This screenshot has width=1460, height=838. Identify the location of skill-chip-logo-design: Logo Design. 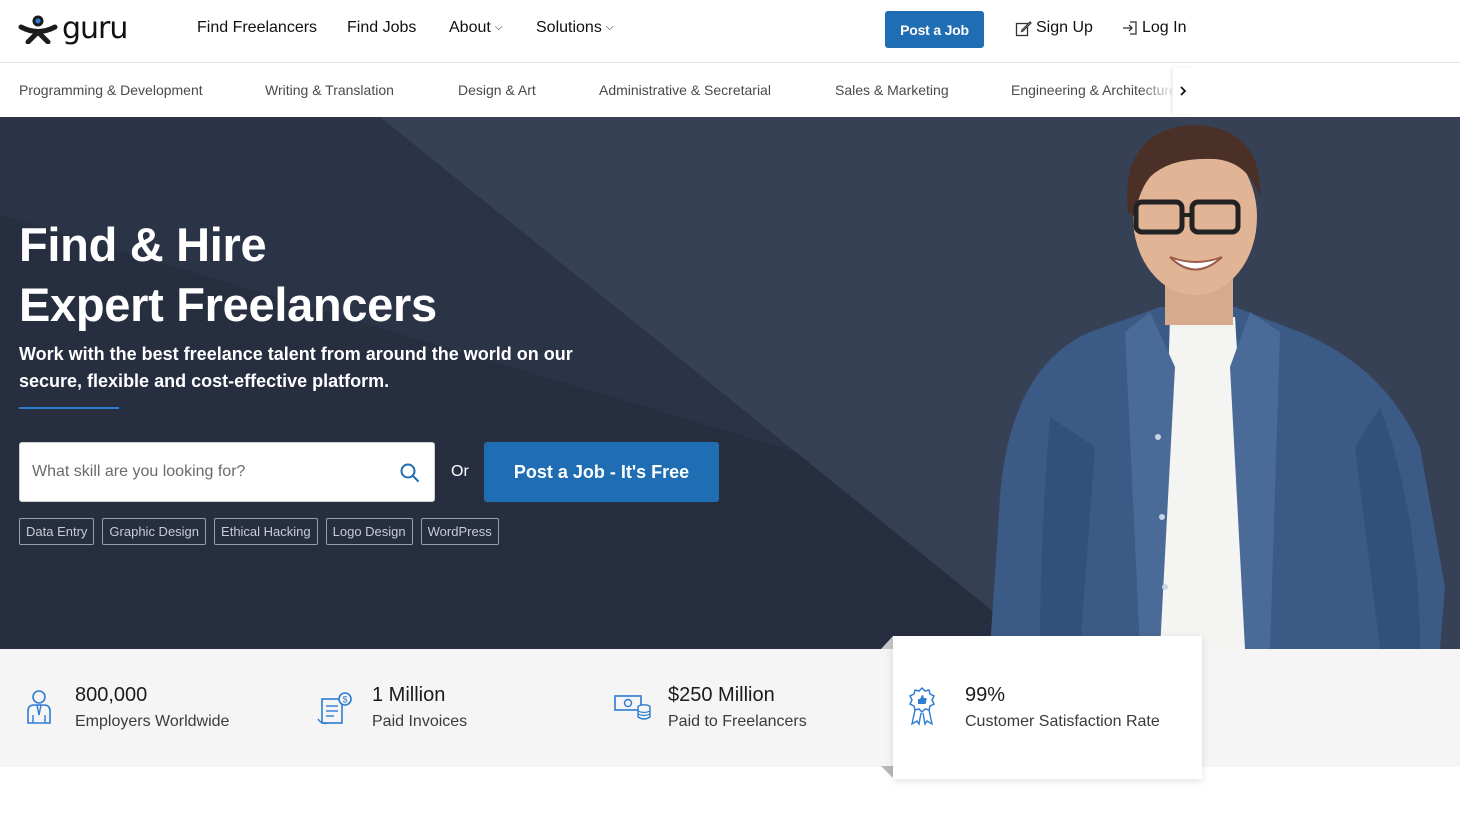
(369, 531).